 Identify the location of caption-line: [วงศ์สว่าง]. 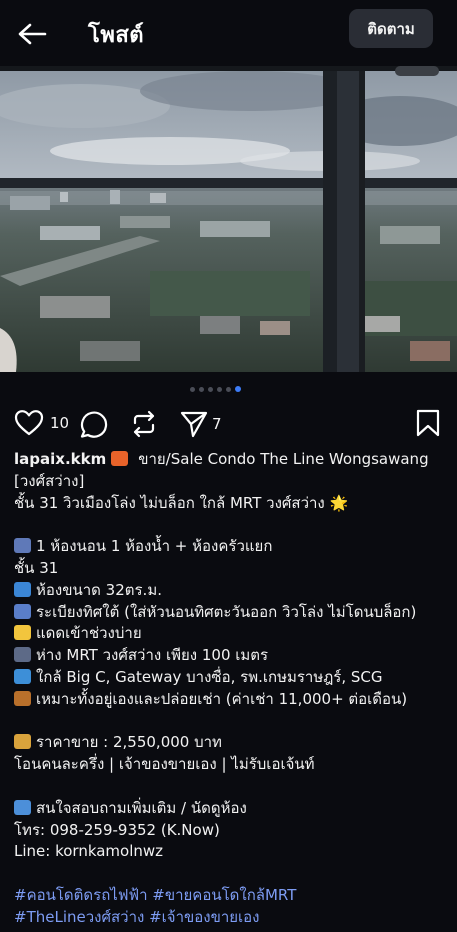
(230, 482).